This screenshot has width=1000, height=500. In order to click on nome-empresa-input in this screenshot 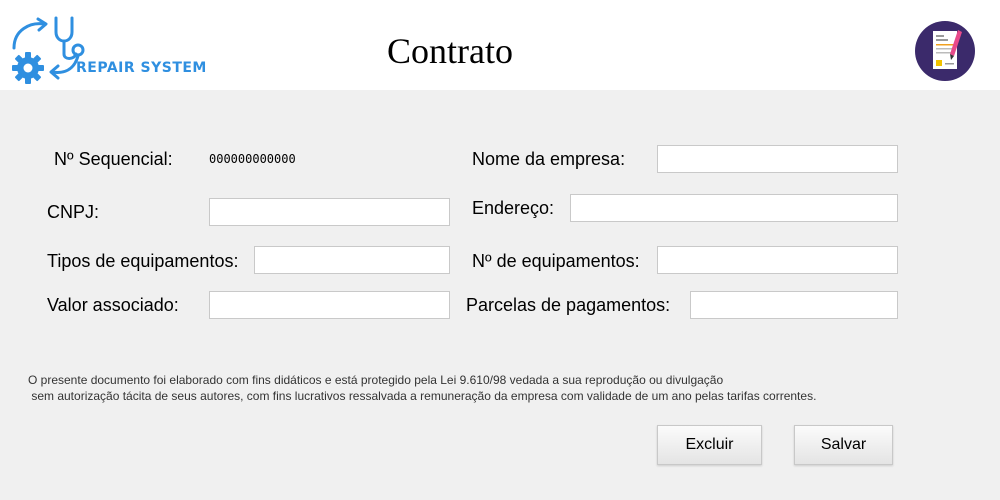, I will do `click(777, 159)`.